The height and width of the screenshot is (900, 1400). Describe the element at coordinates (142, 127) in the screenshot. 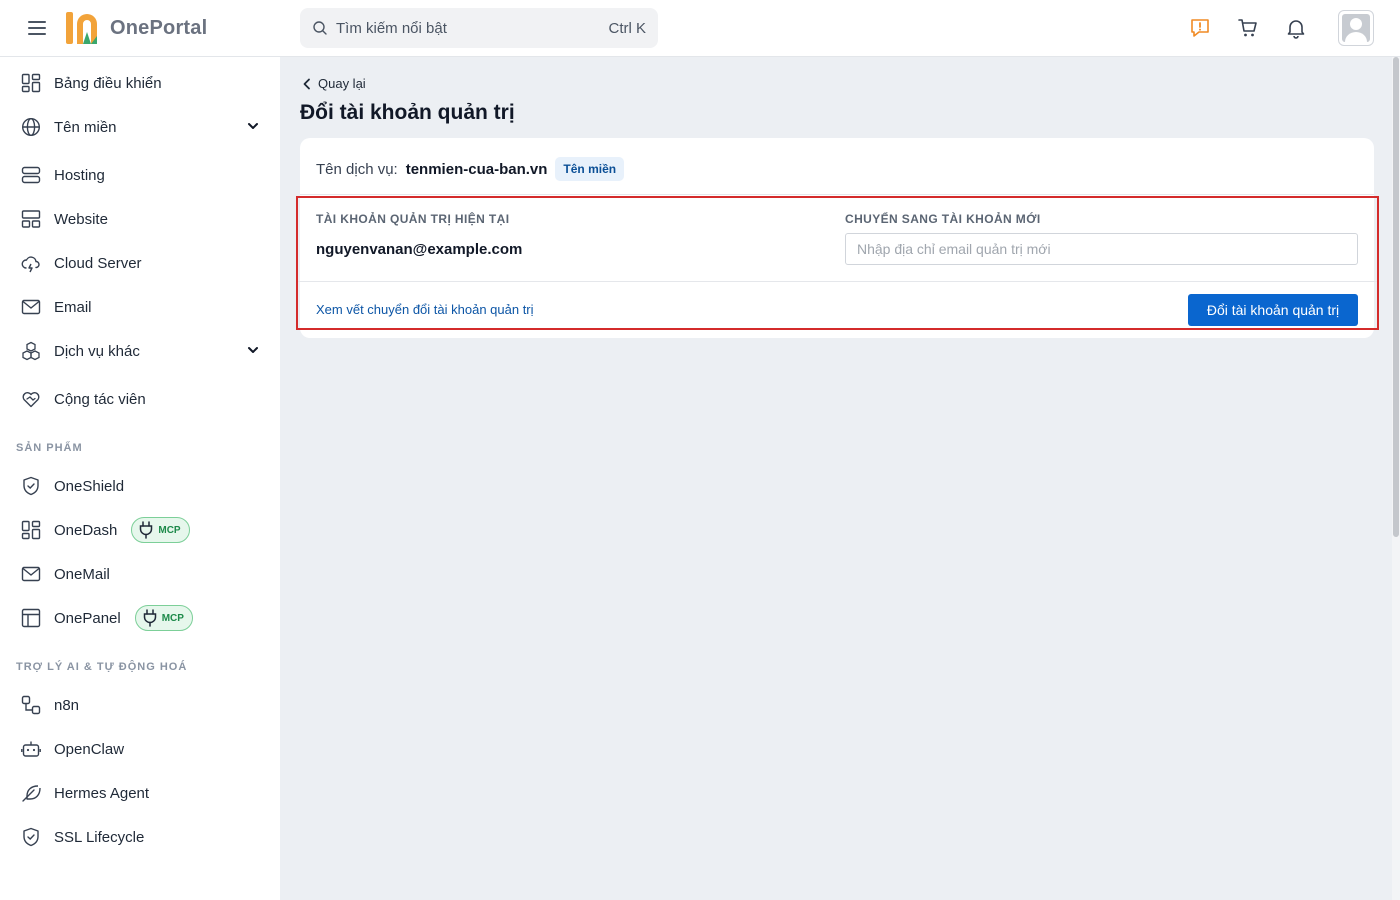

I see `sidebar-item-domains: Tên miền` at that location.